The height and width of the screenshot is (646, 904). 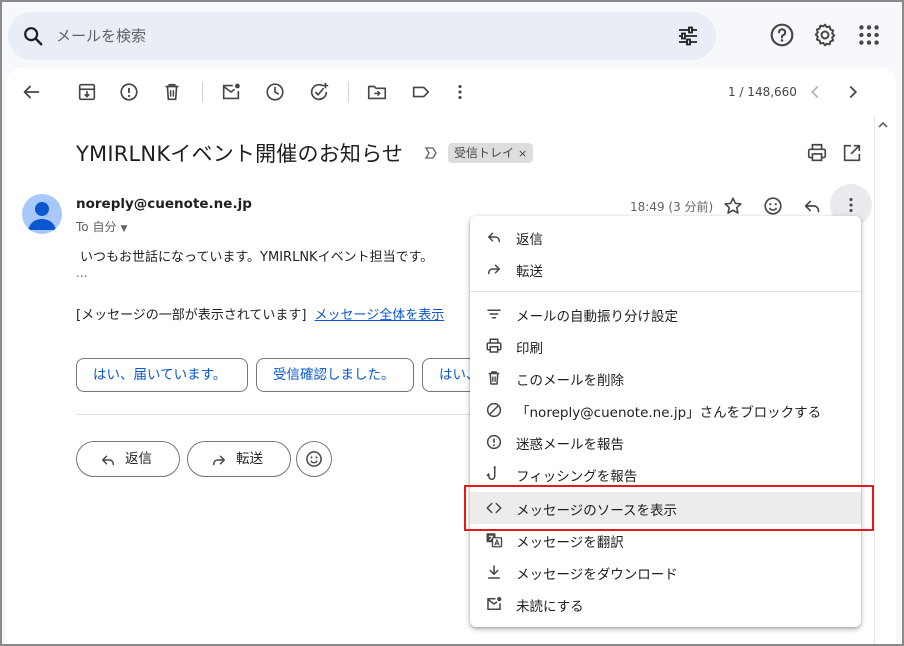 I want to click on menu-item-block-sender: 「noreply@cuenote.ne.jp」さんをブロックする, so click(x=665, y=410).